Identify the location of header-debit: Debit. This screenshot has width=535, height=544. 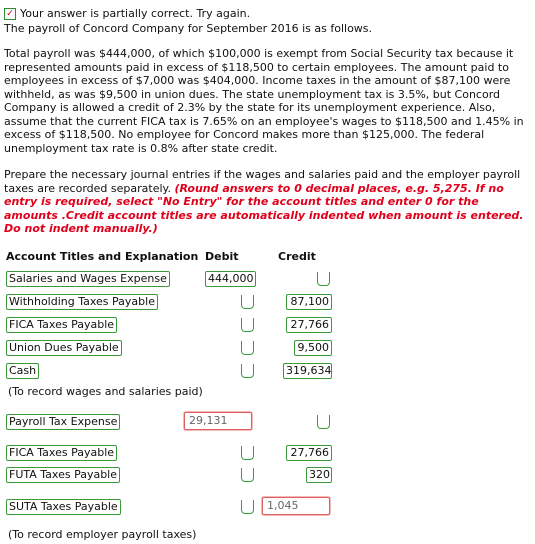
(222, 256).